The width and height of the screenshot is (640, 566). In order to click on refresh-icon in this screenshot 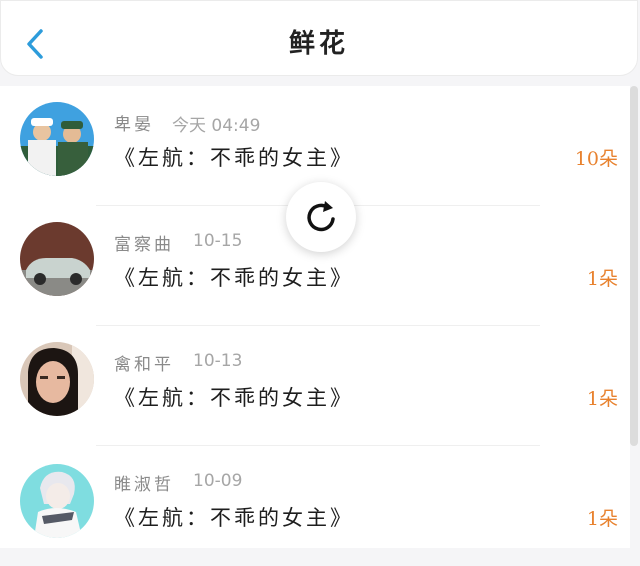, I will do `click(321, 216)`.